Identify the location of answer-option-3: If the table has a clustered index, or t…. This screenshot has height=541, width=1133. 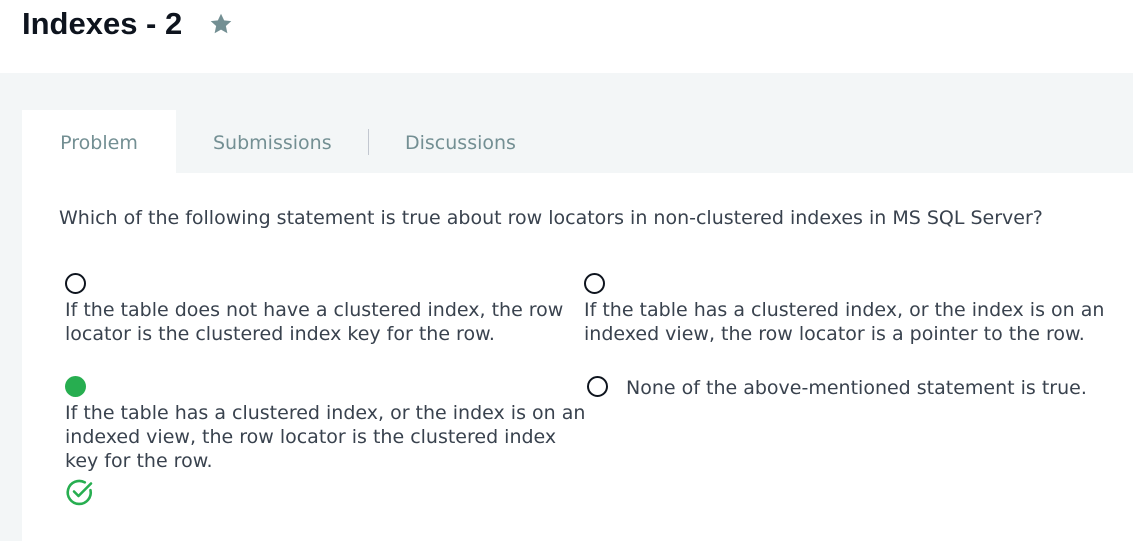
(330, 441).